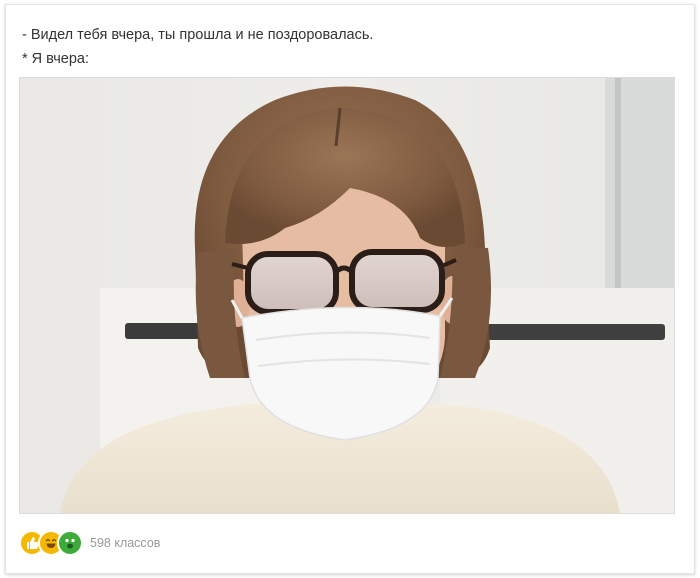 The image size is (700, 578). Describe the element at coordinates (125, 543) in the screenshot. I see `reaction-count: 598 классов` at that location.